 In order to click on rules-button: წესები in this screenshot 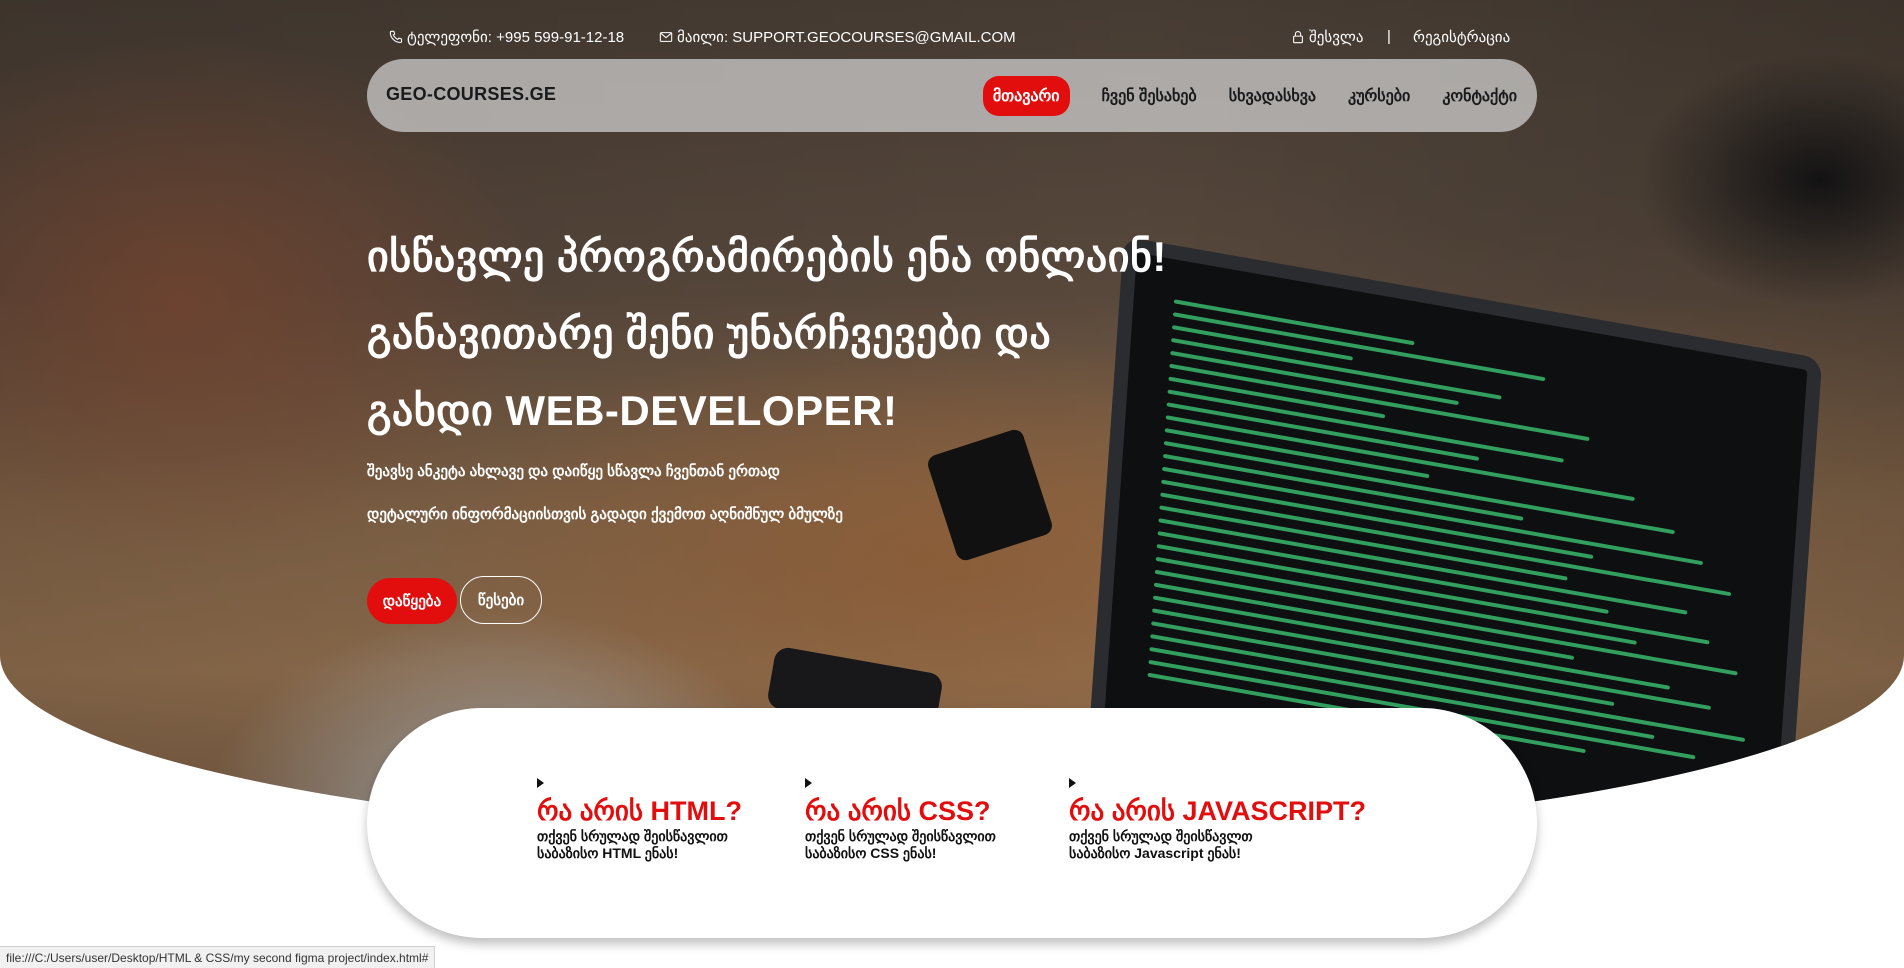, I will do `click(501, 600)`.